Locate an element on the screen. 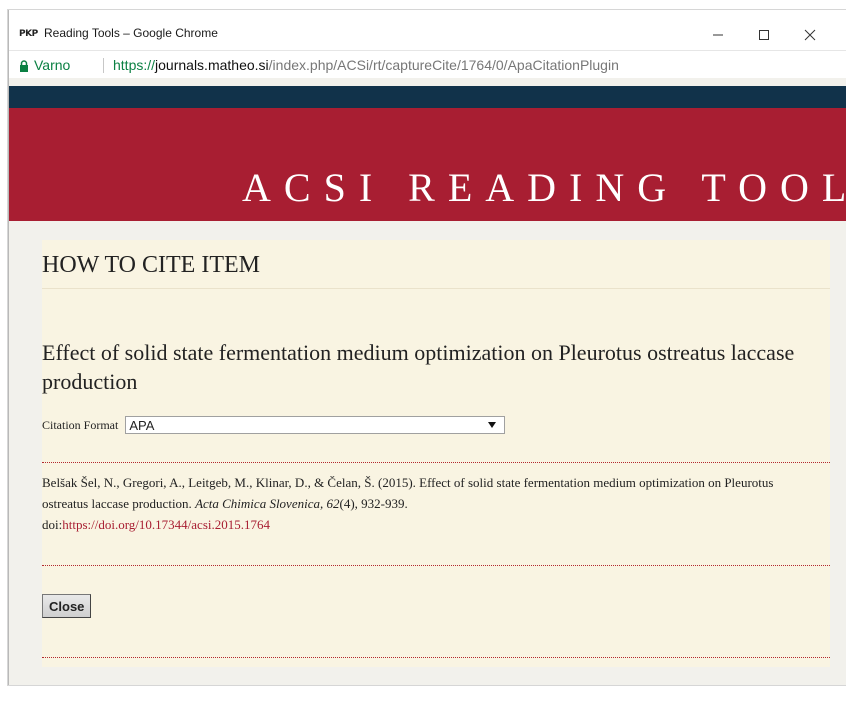 Image resolution: width=846 pixels, height=709 pixels. citation-format-row: Citation Format APA is located at coordinates (274, 425).